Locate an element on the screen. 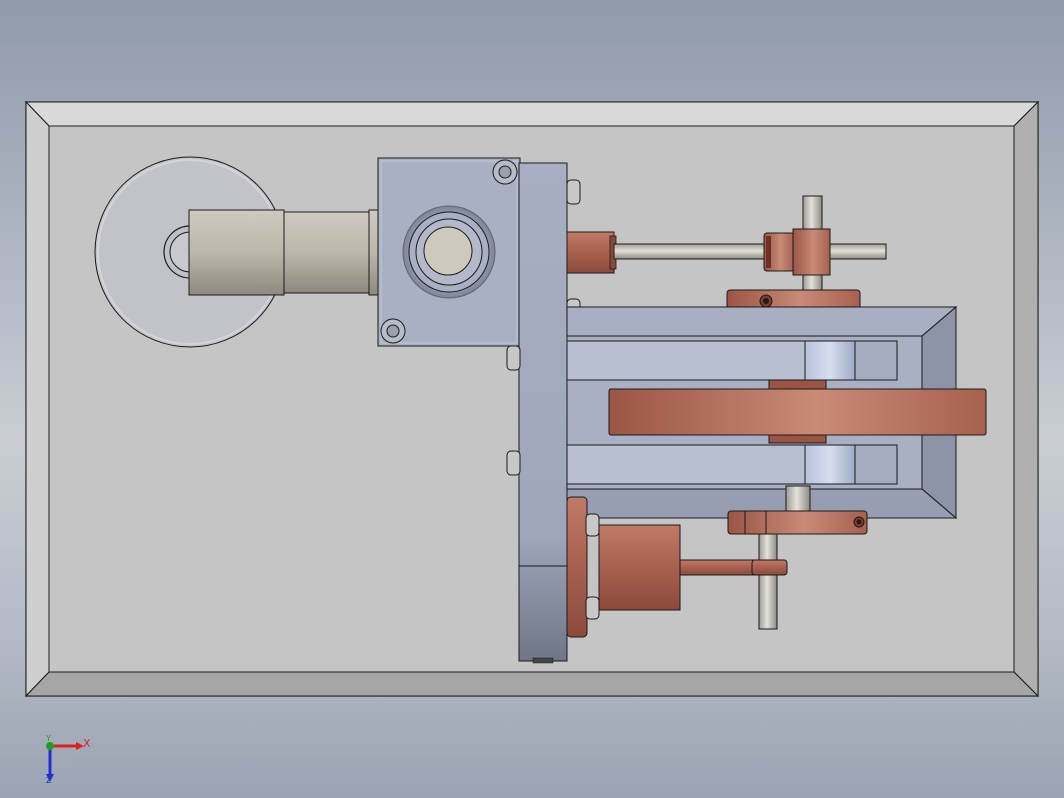 This screenshot has height=798, width=1064. triad-origin is located at coordinates (50, 746).